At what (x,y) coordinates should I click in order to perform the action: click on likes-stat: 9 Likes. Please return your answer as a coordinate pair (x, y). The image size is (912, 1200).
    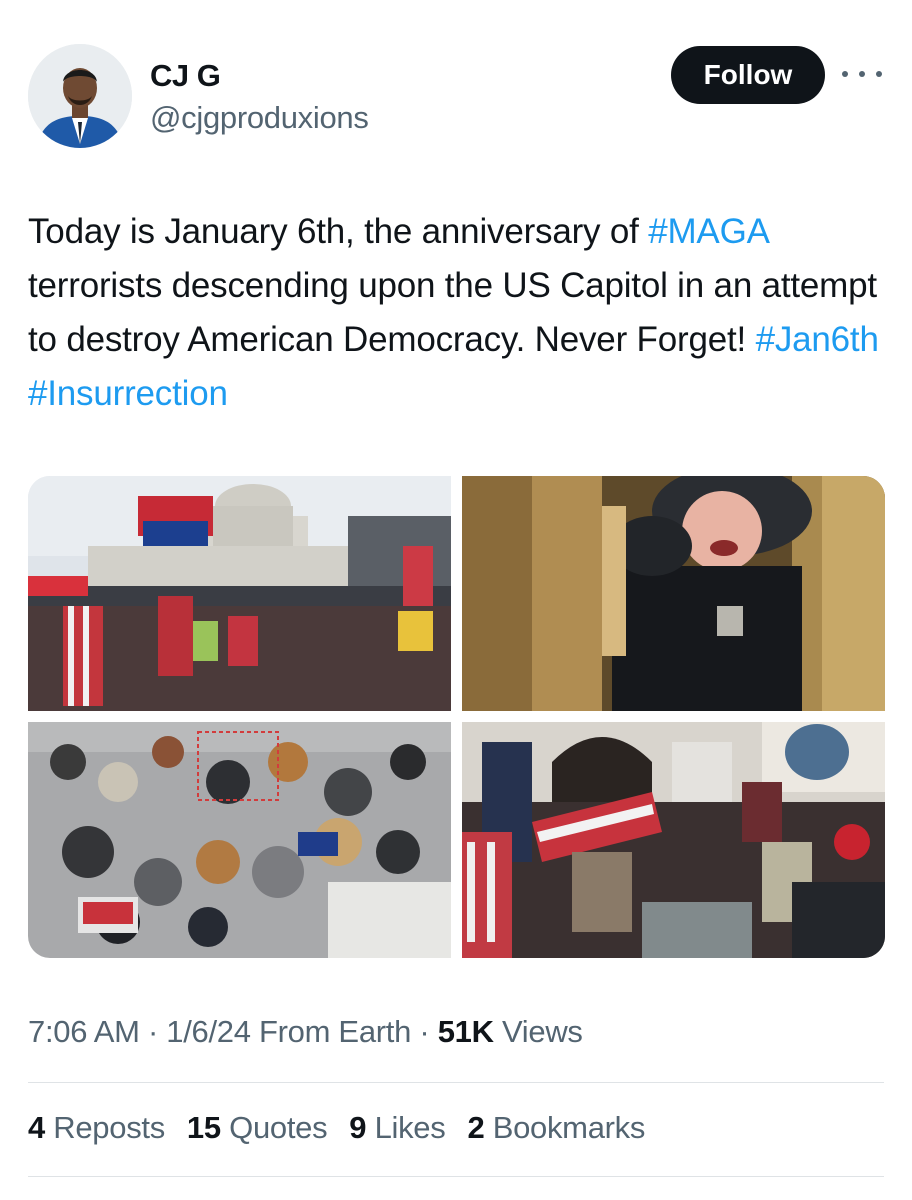
    Looking at the image, I should click on (397, 1128).